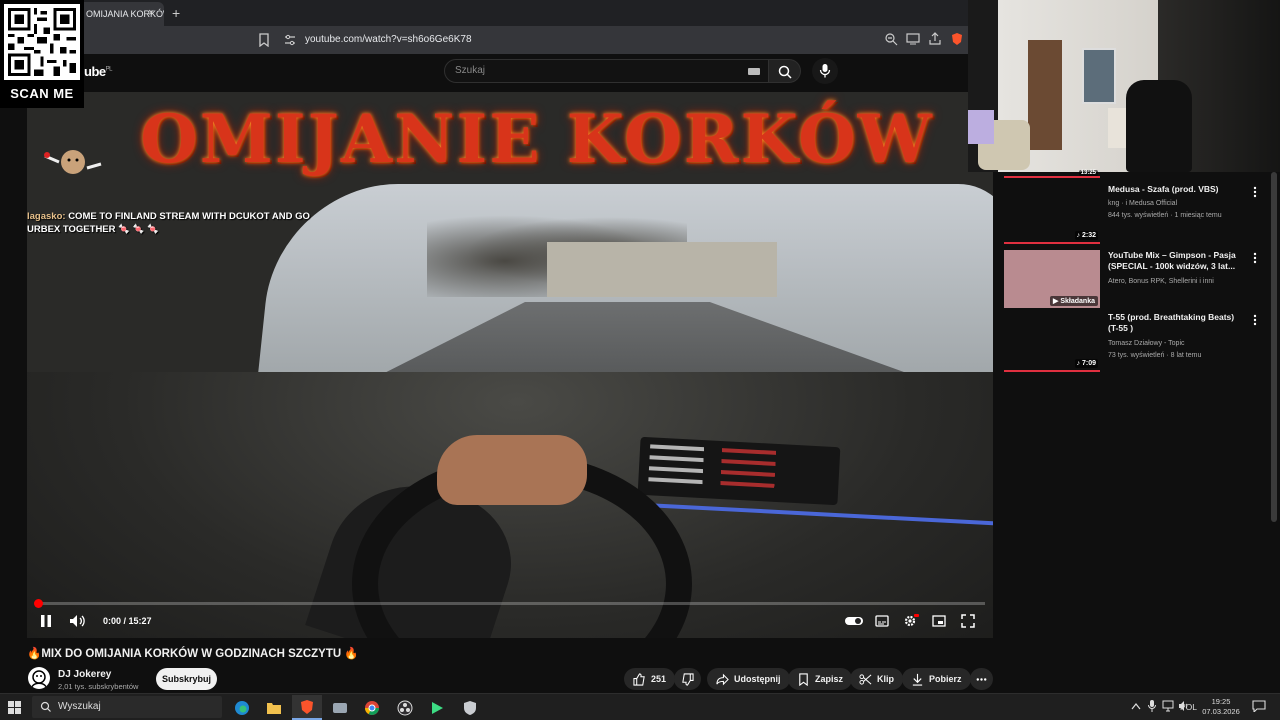  Describe the element at coordinates (913, 39) in the screenshot. I see `cast-icon` at that location.